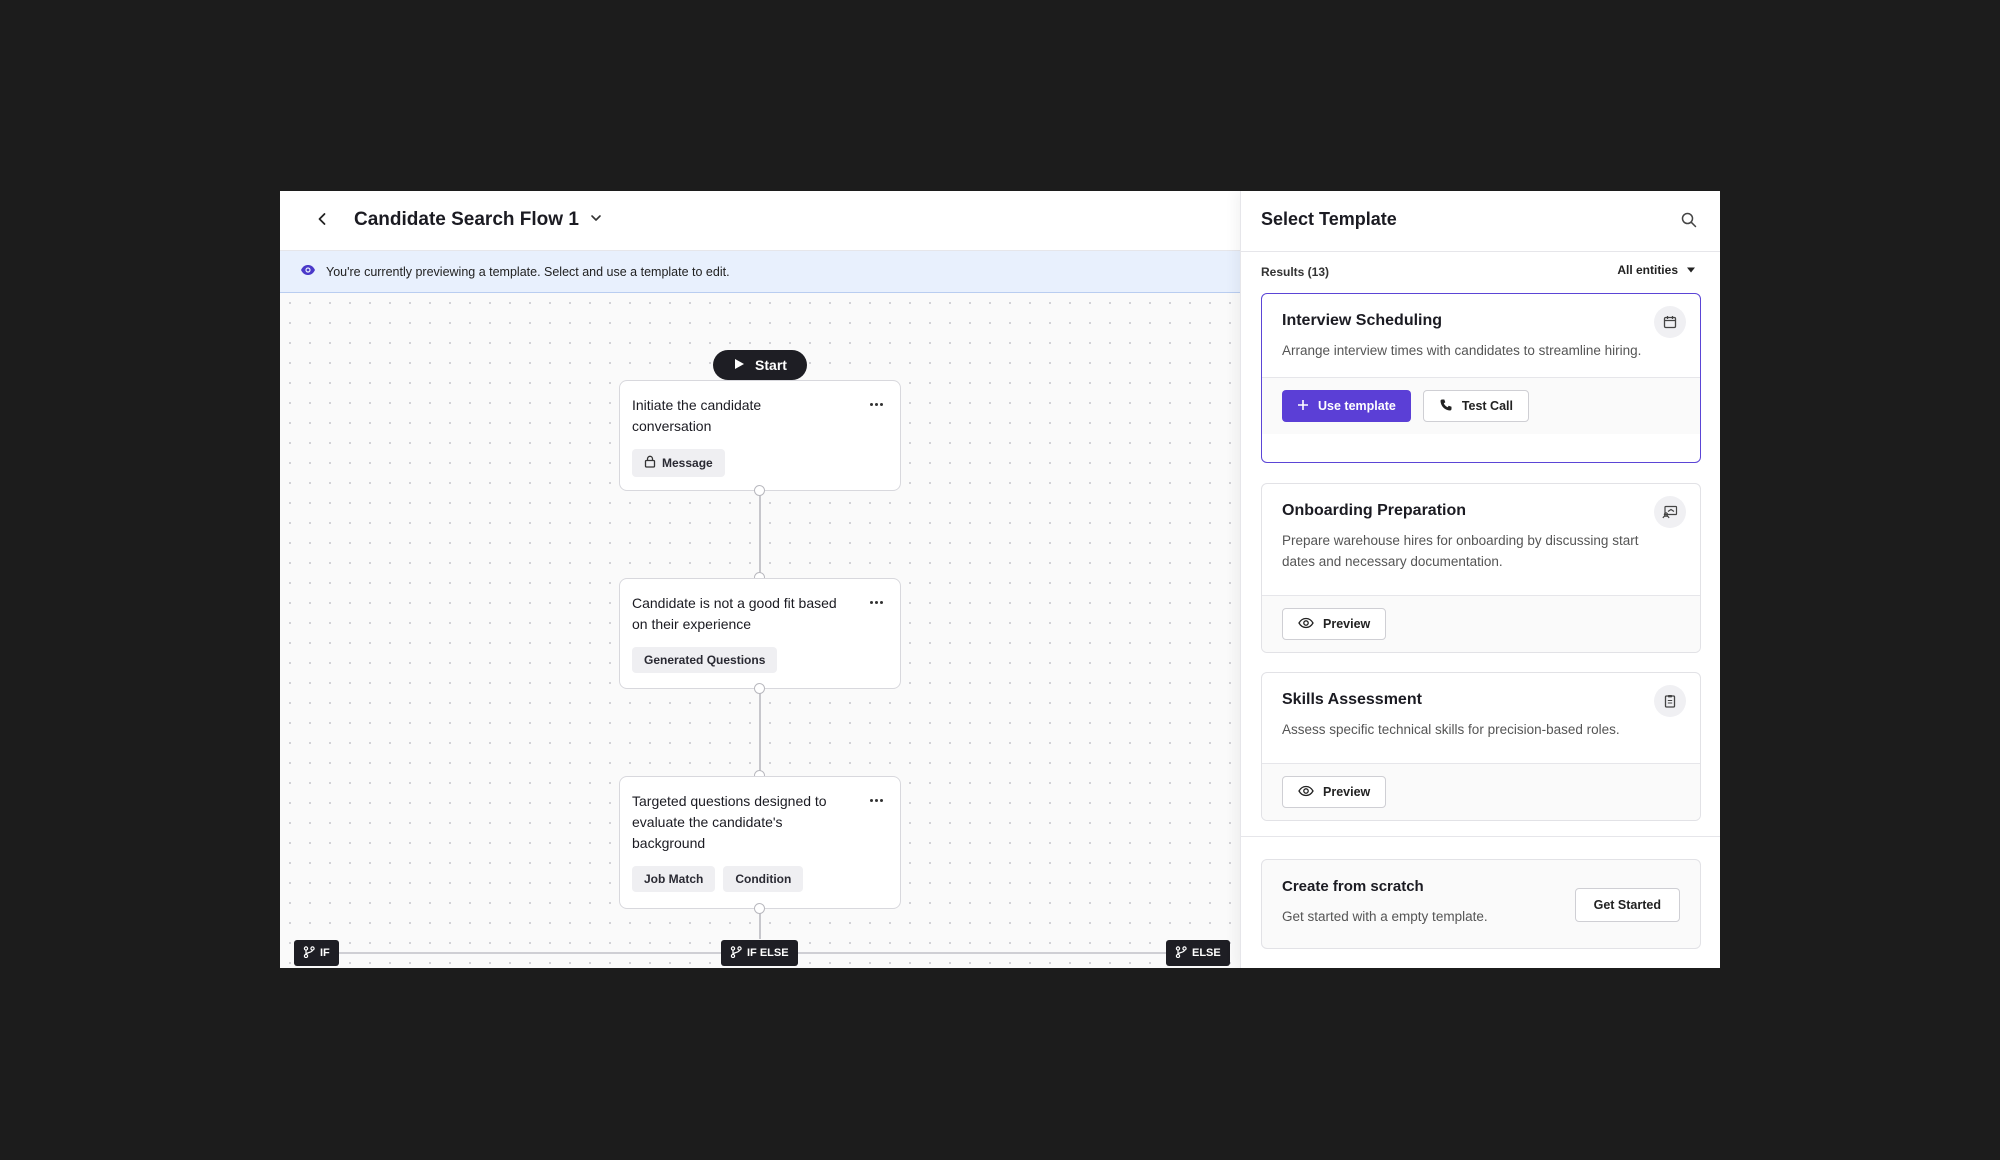 This screenshot has height=1160, width=2000. Describe the element at coordinates (1647, 270) in the screenshot. I see `filter-label: All entities` at that location.